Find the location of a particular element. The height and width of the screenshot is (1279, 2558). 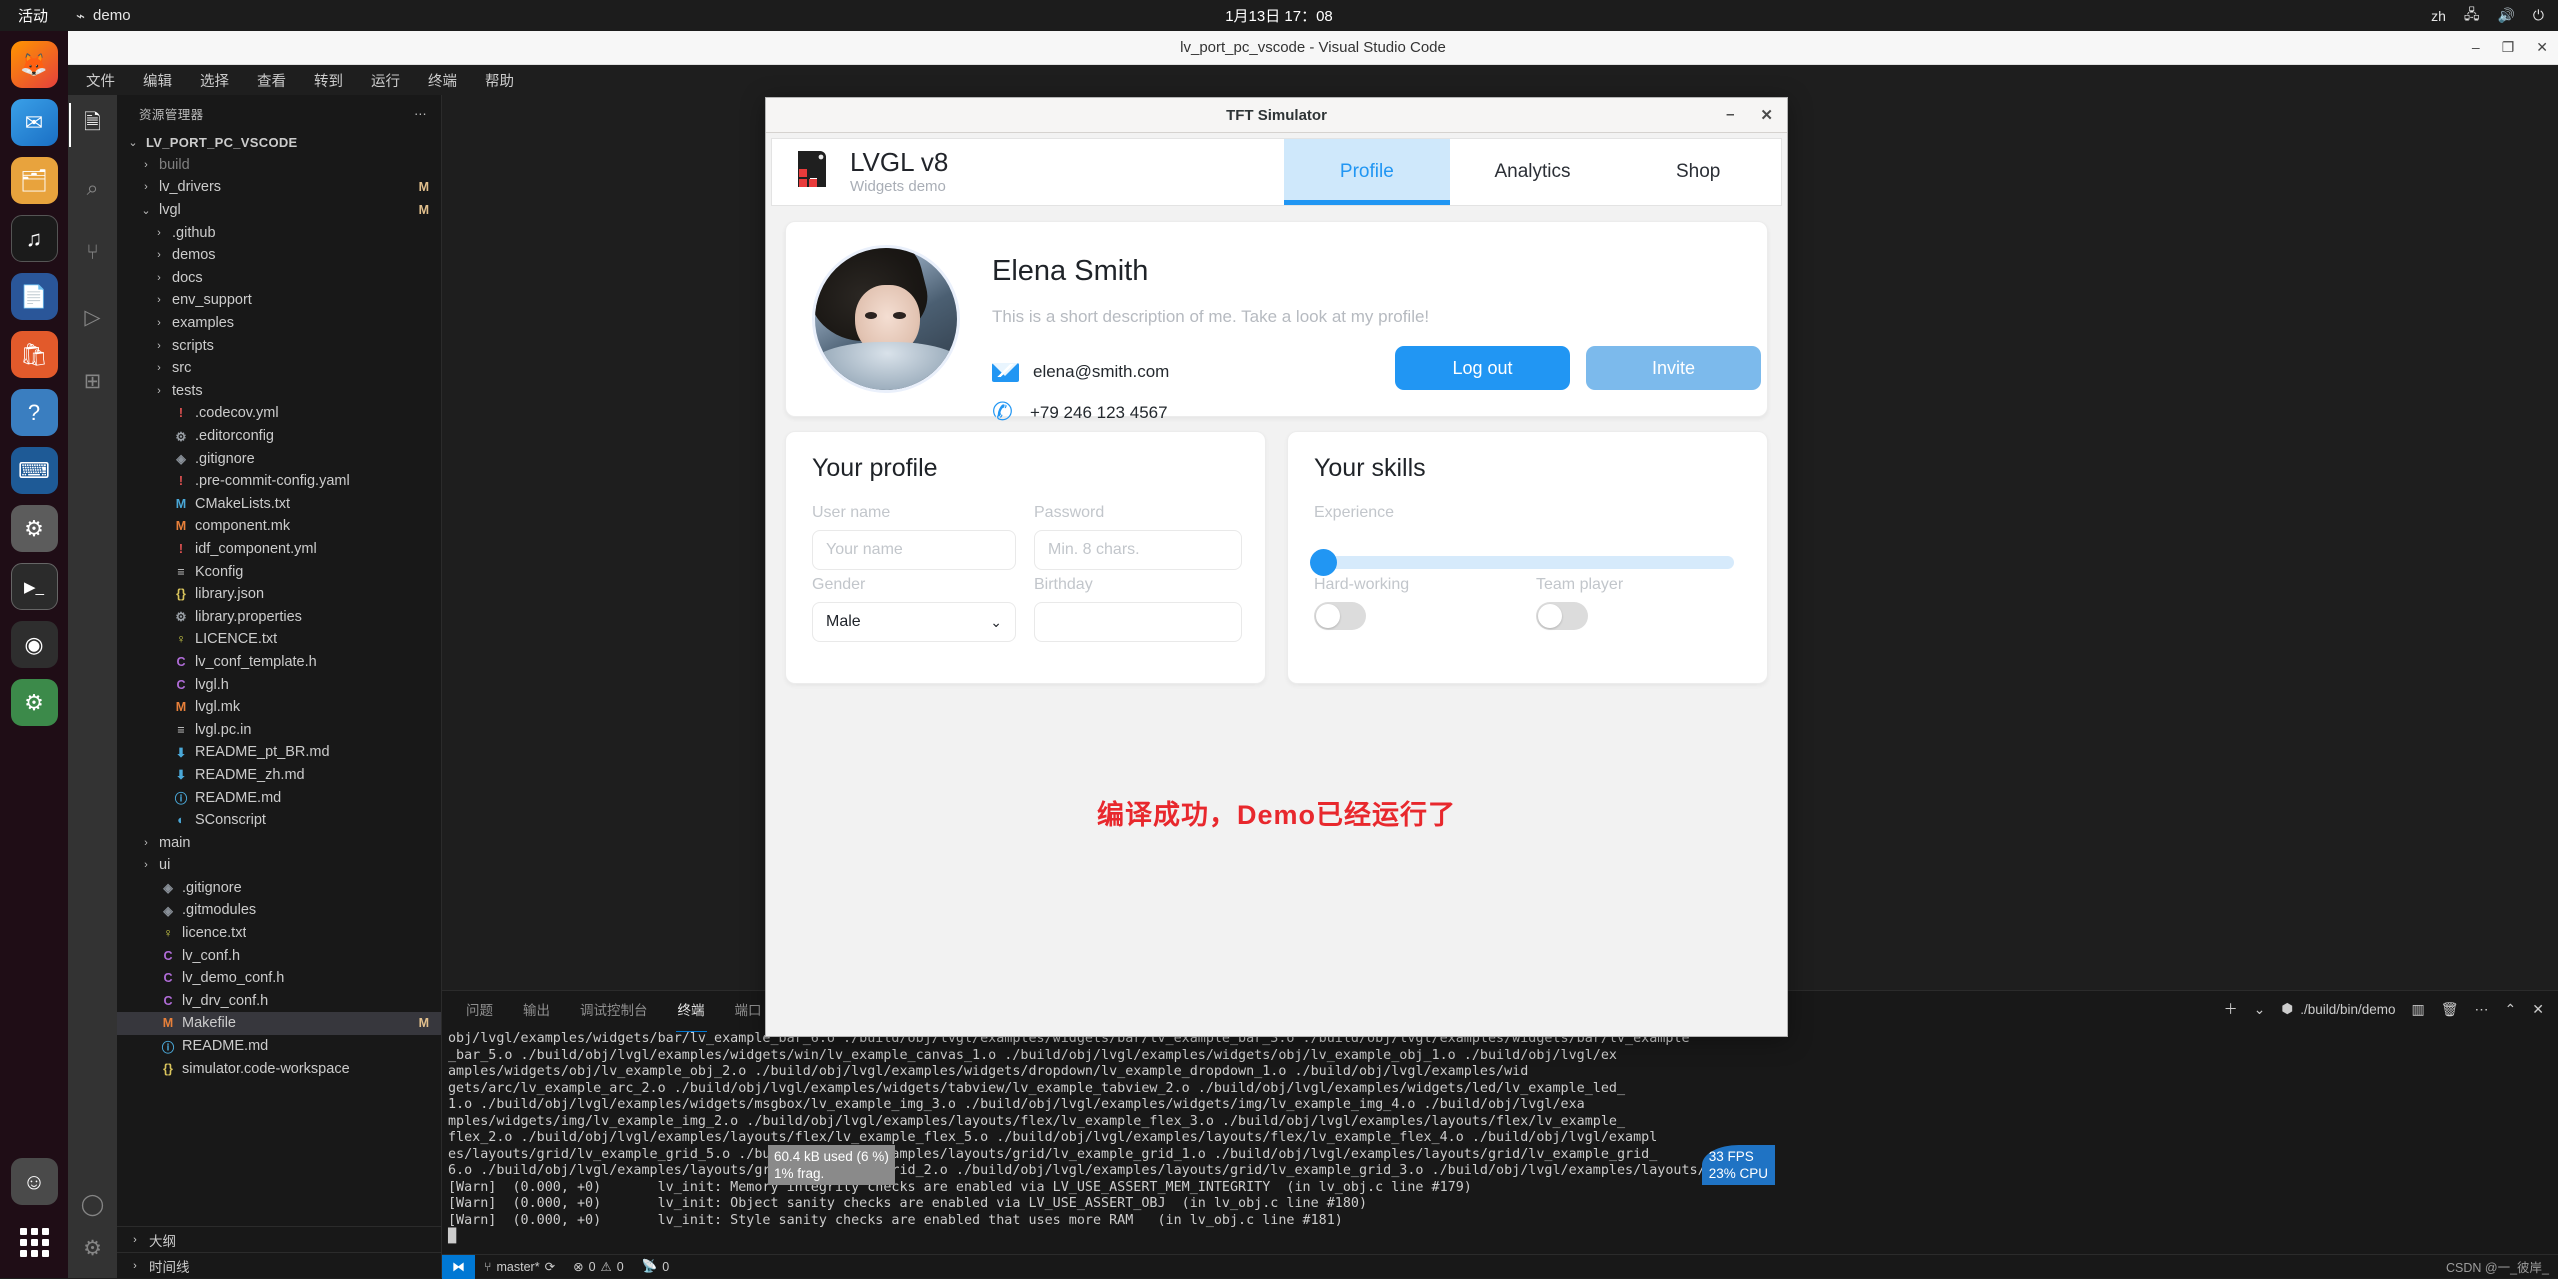

tree-item: ♀ LICENCE.txt is located at coordinates (279, 639).